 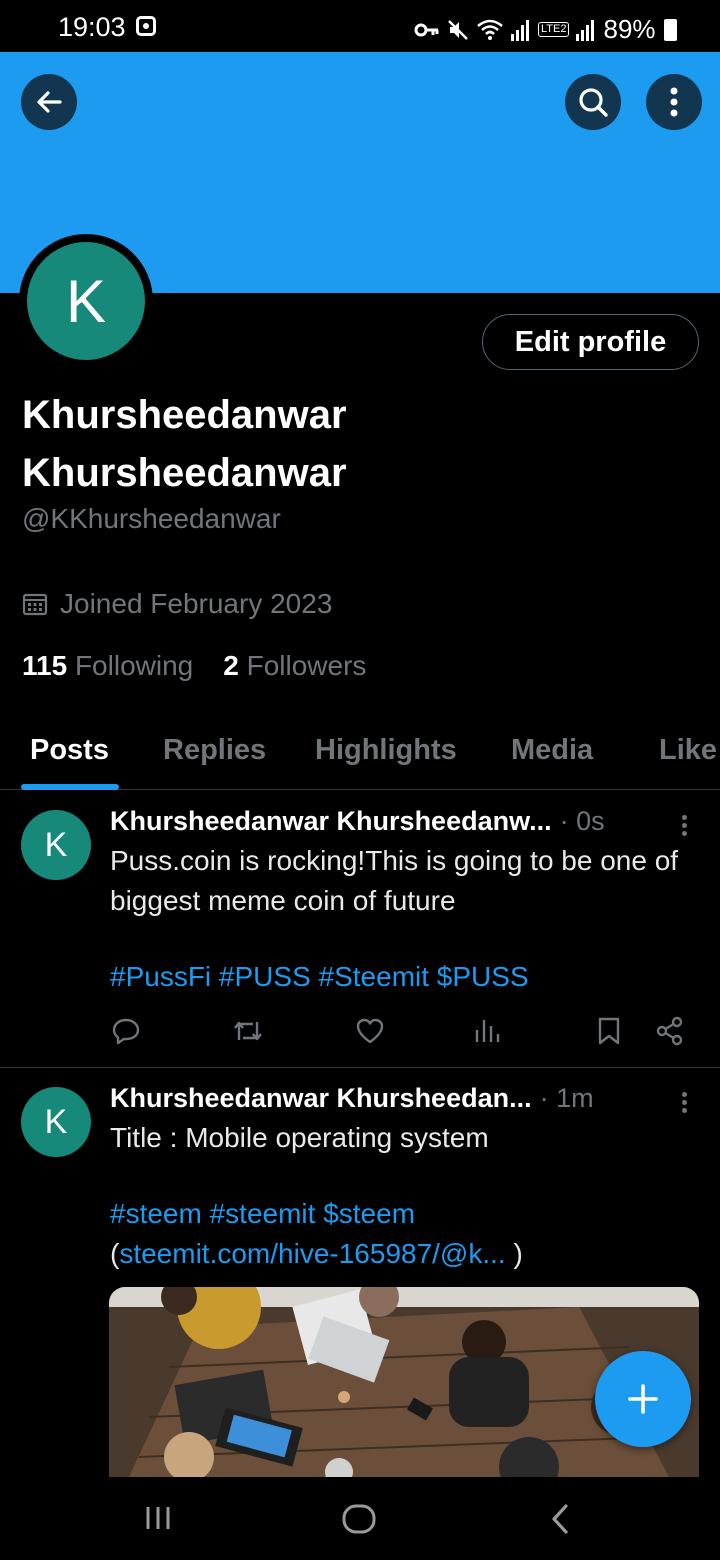 I want to click on post-link-line: (steemit.com/hive-165987/@k... ), so click(x=316, y=1254).